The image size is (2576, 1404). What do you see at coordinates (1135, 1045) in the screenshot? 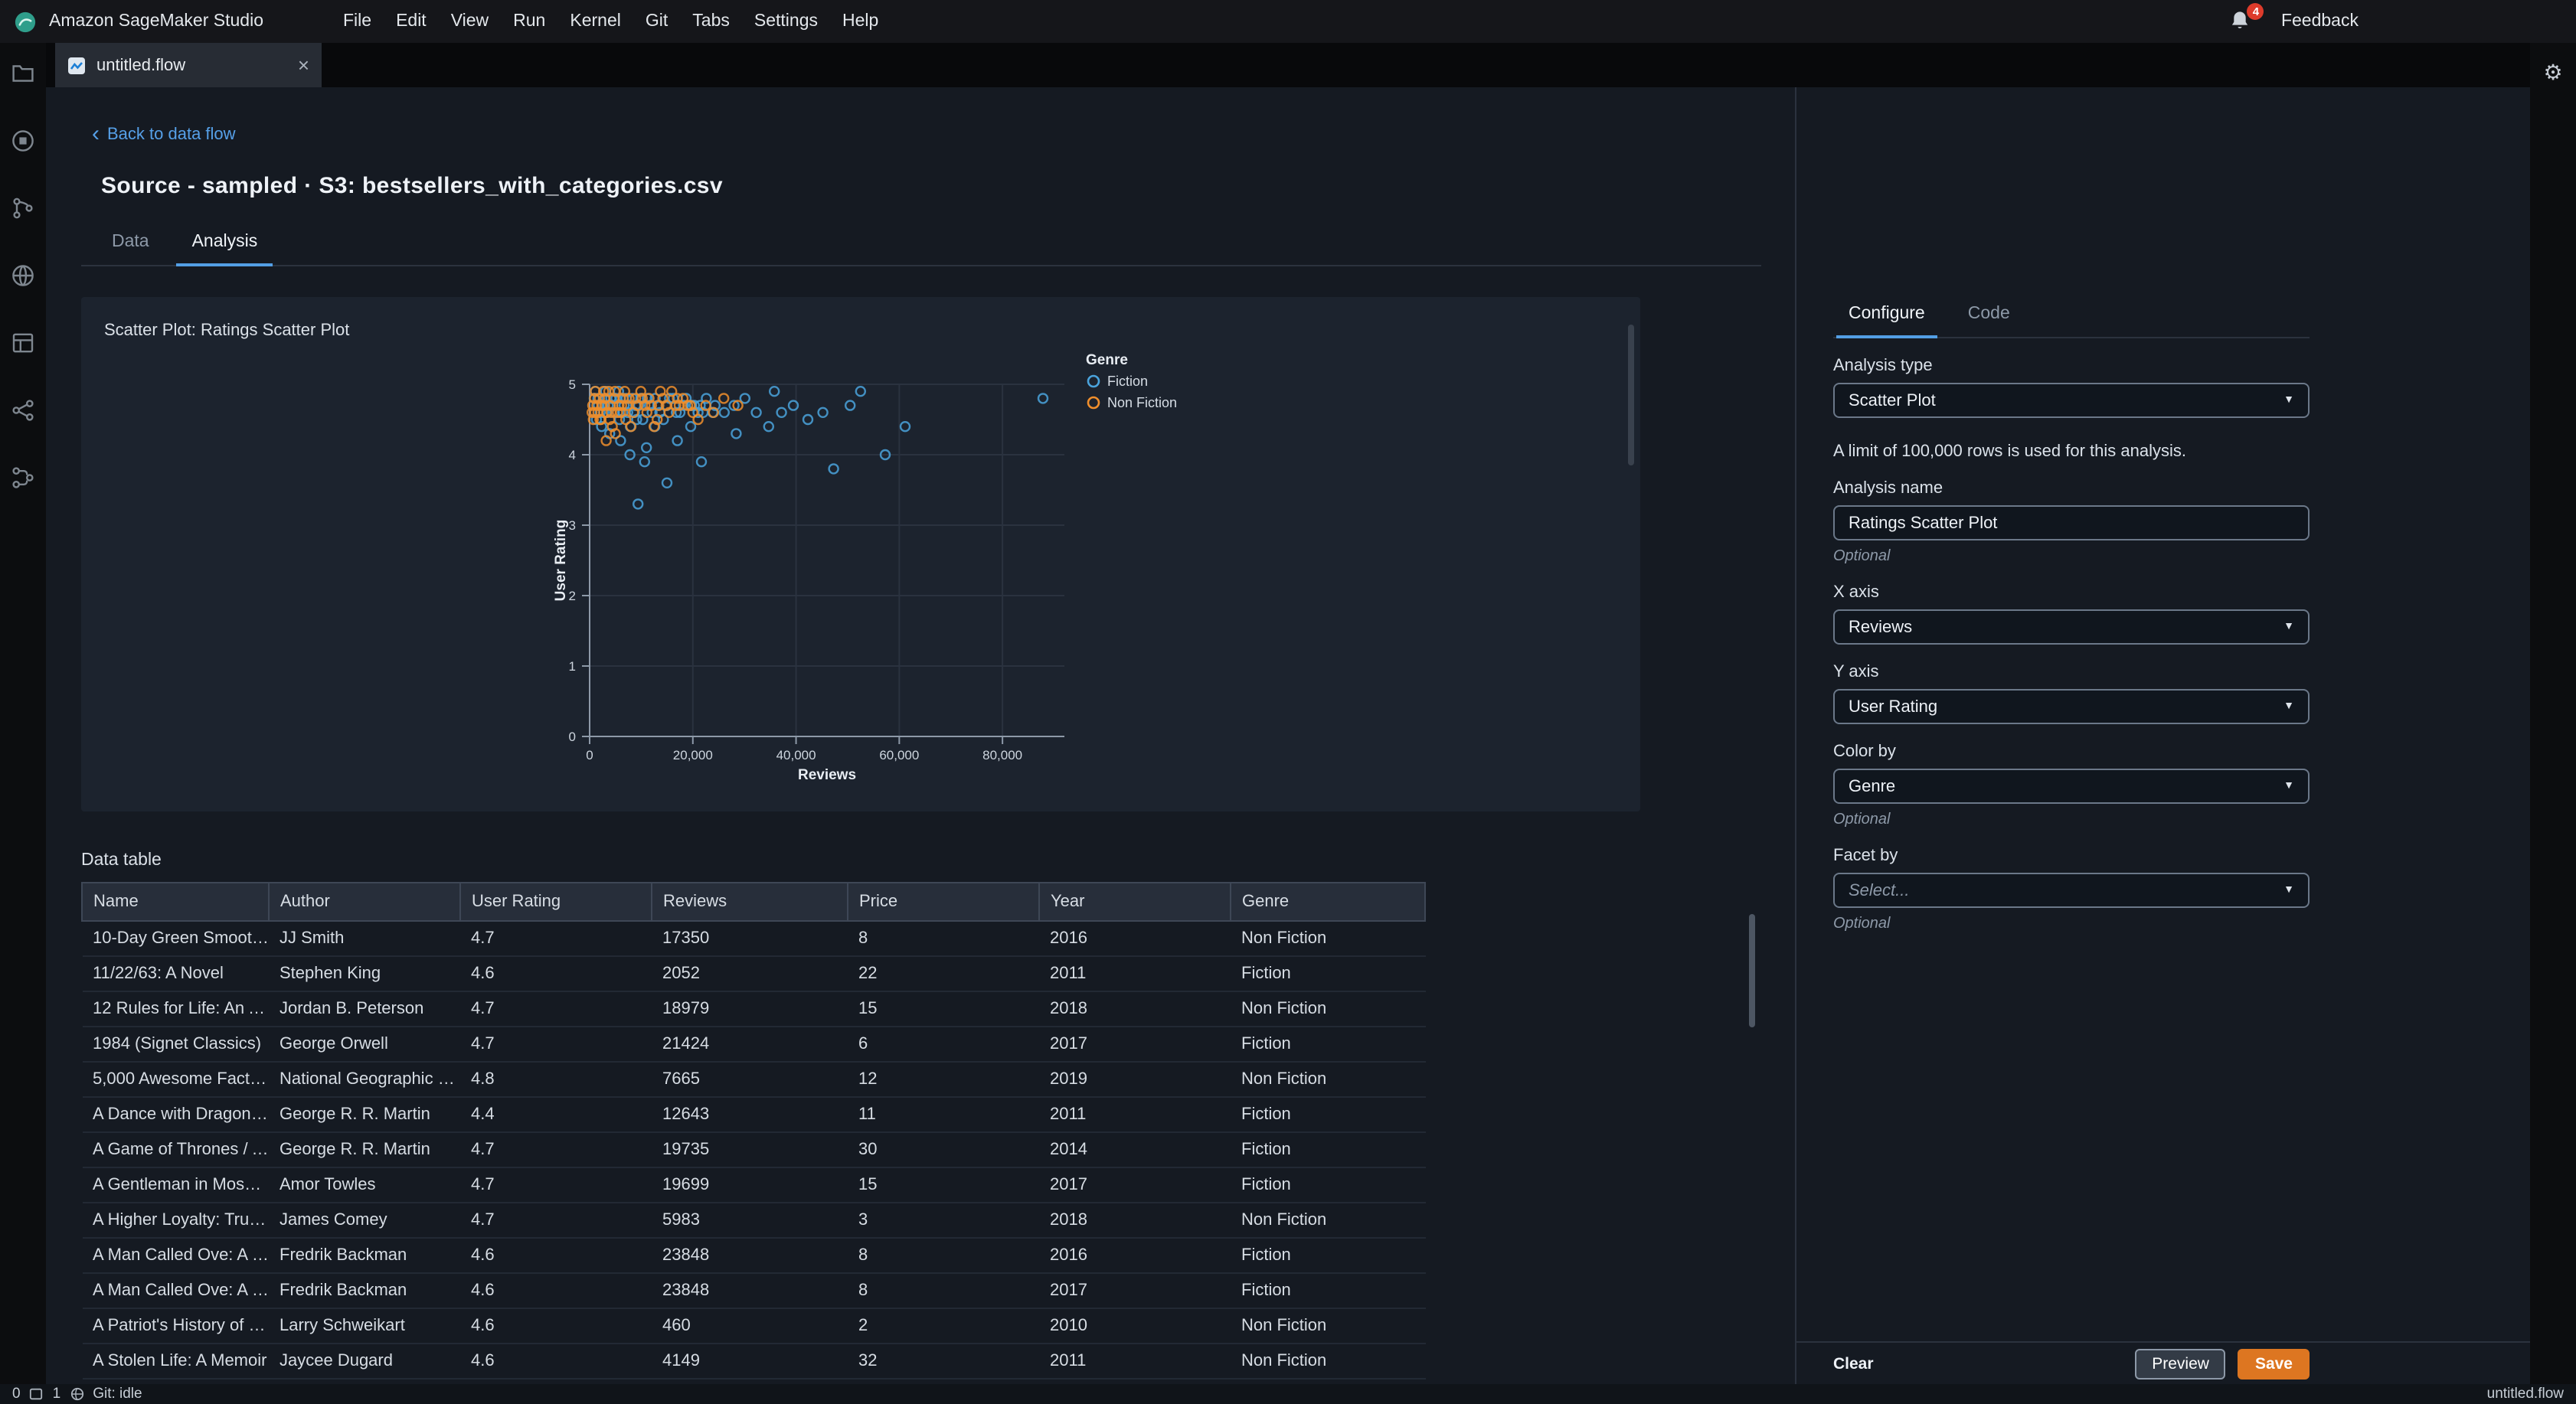
I see `table-cell: 2017` at bounding box center [1135, 1045].